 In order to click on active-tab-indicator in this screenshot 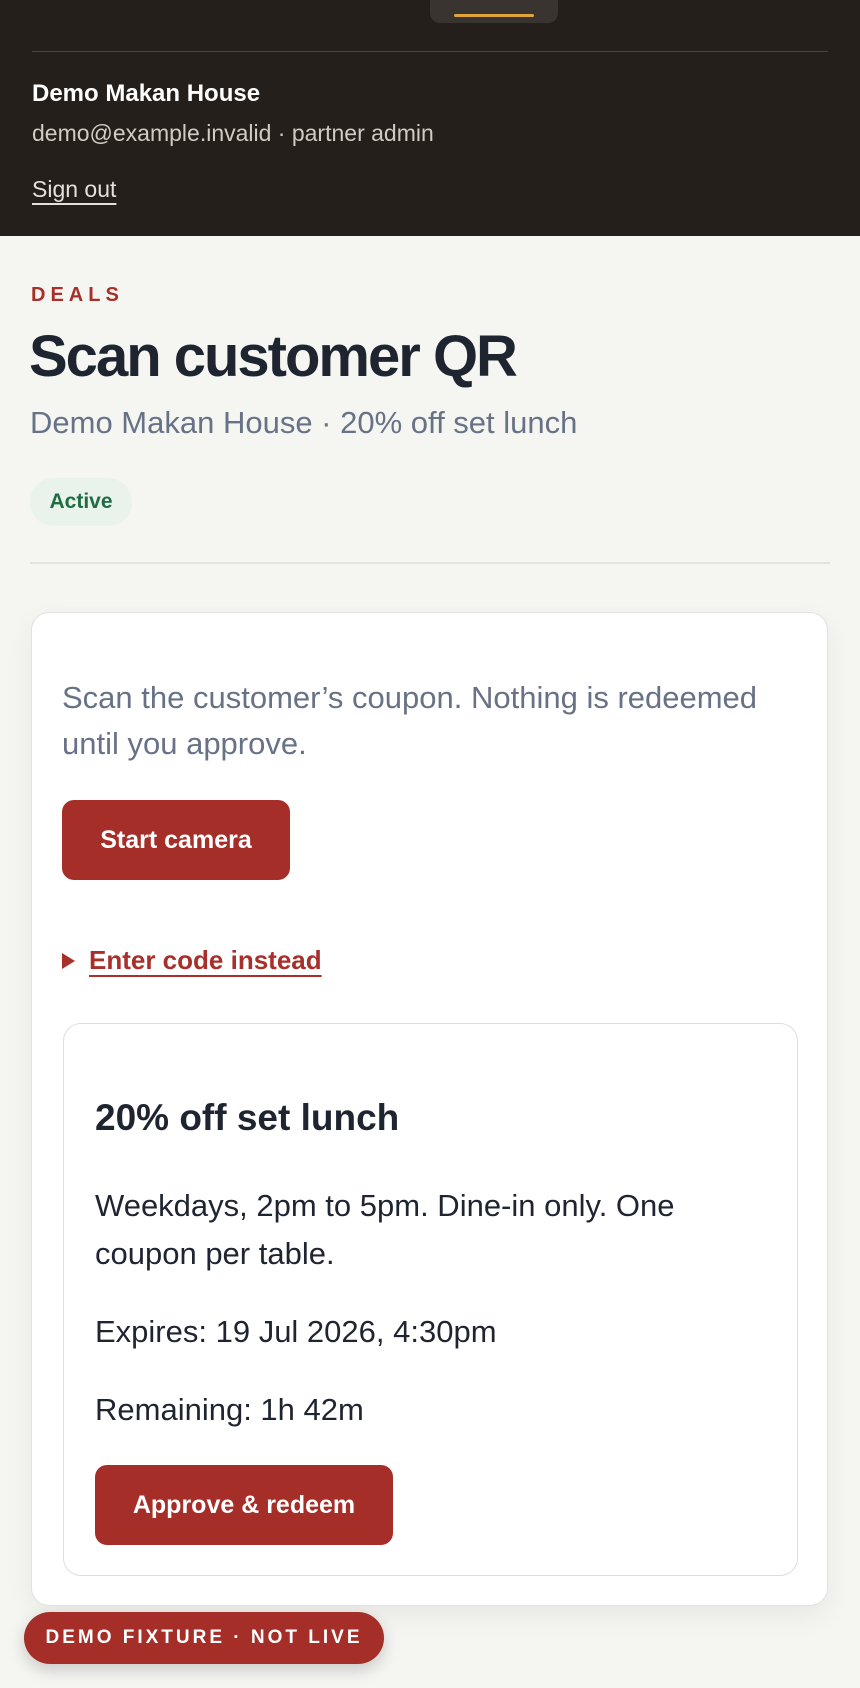, I will do `click(494, 15)`.